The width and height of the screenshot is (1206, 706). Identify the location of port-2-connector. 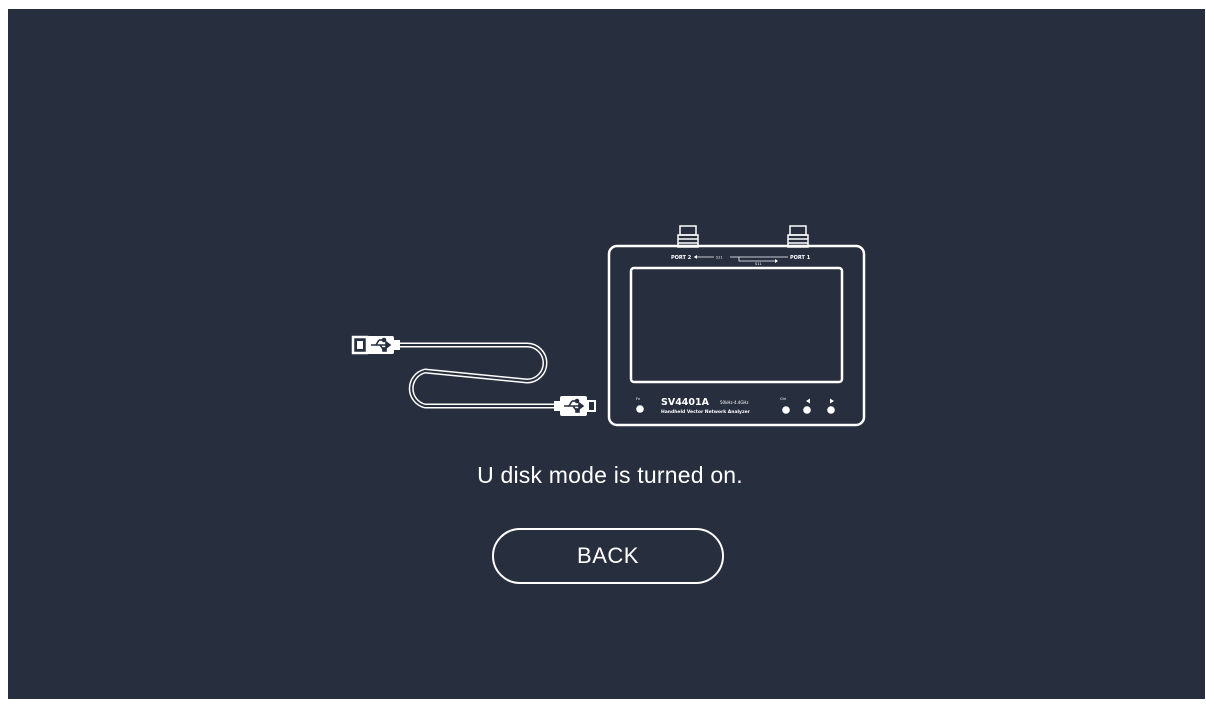
(688, 236).